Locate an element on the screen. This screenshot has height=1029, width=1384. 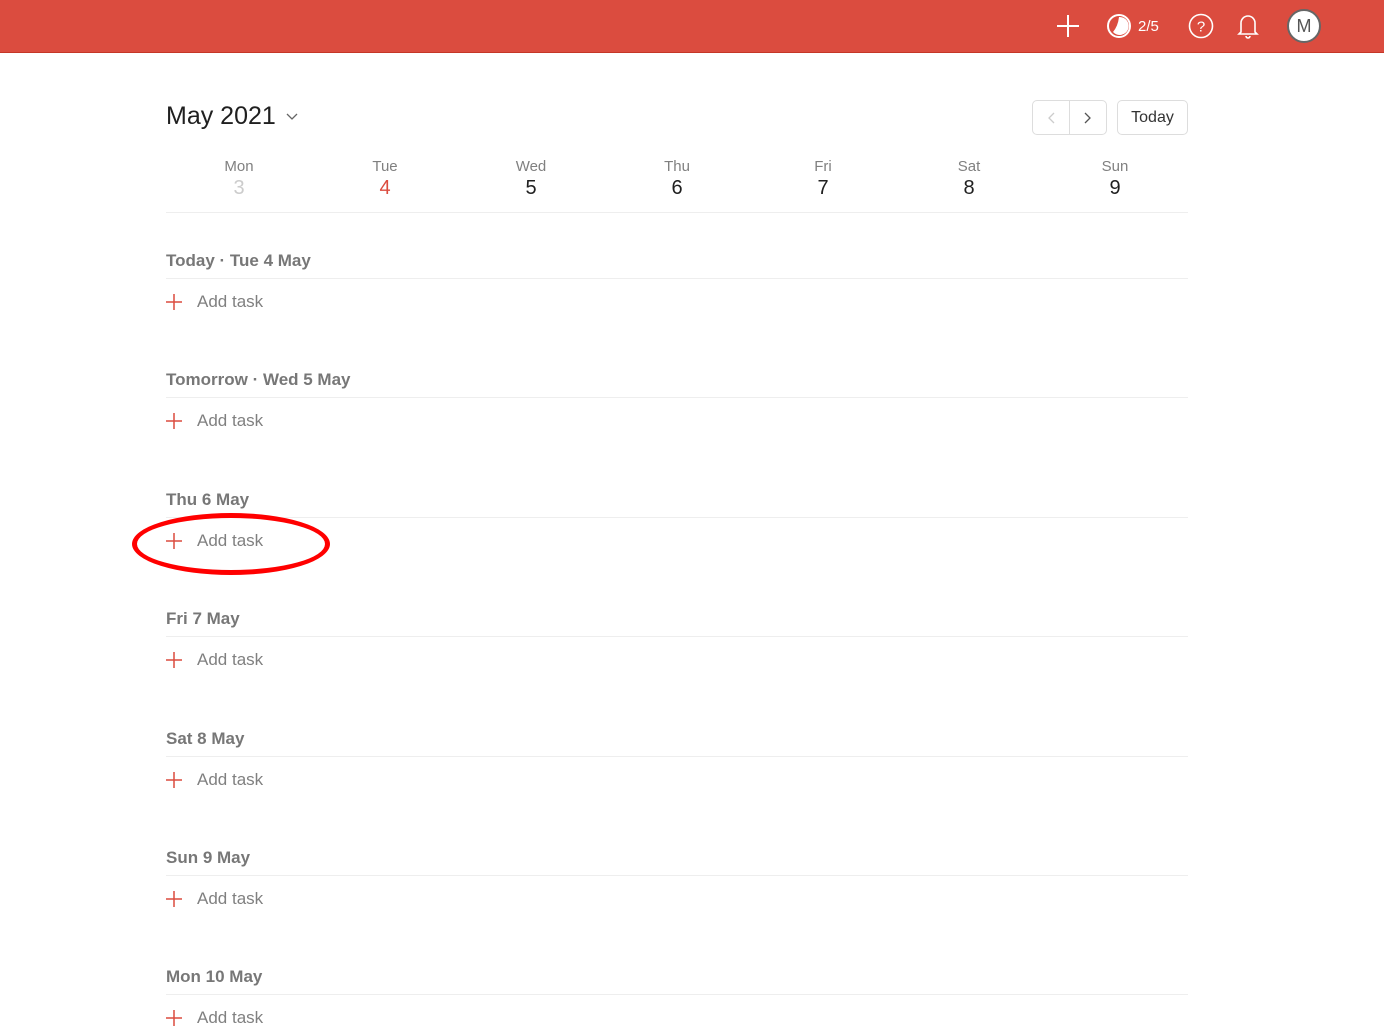
day-name: Sat is located at coordinates (969, 166).